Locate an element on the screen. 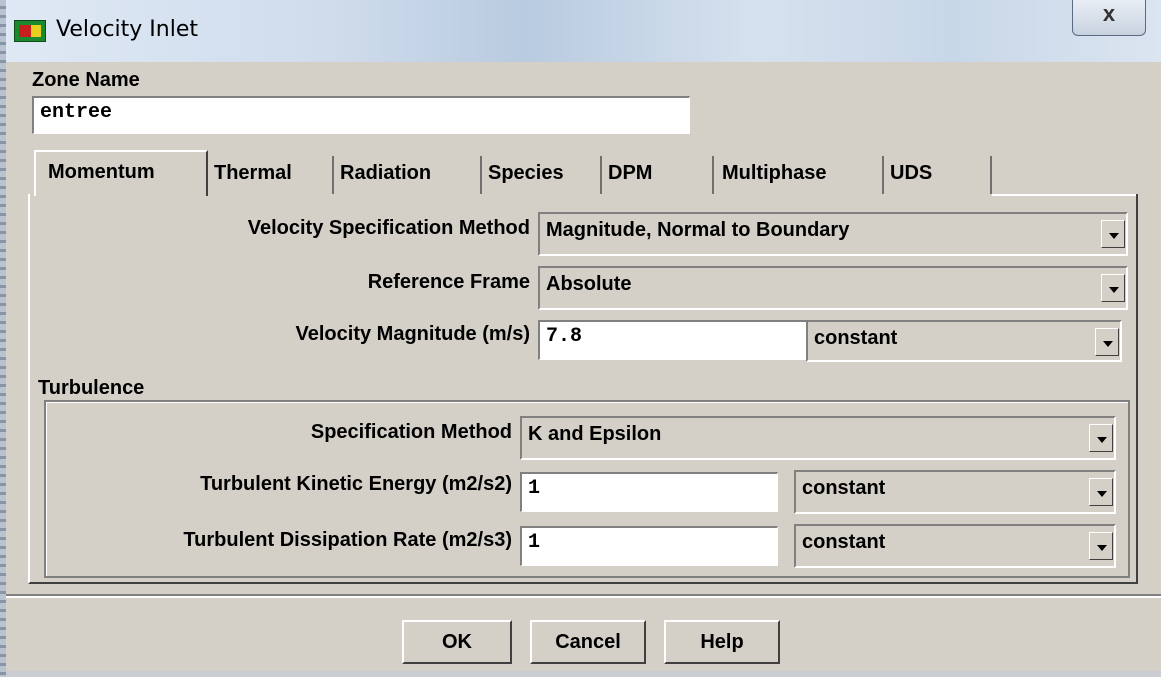 This screenshot has width=1161, height=677. tab-radiation: Radiation is located at coordinates (408, 175).